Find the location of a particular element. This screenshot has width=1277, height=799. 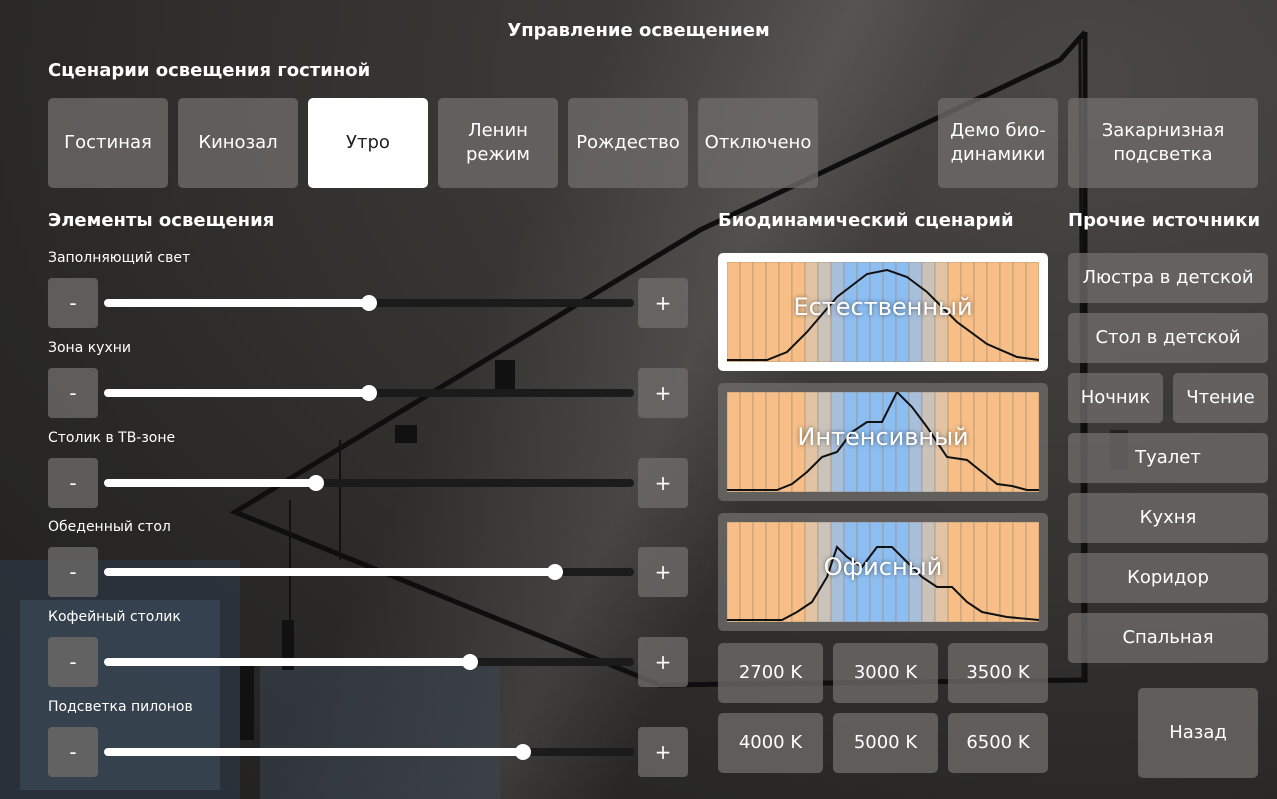

temp-button-3000: 3000 K is located at coordinates (885, 673).